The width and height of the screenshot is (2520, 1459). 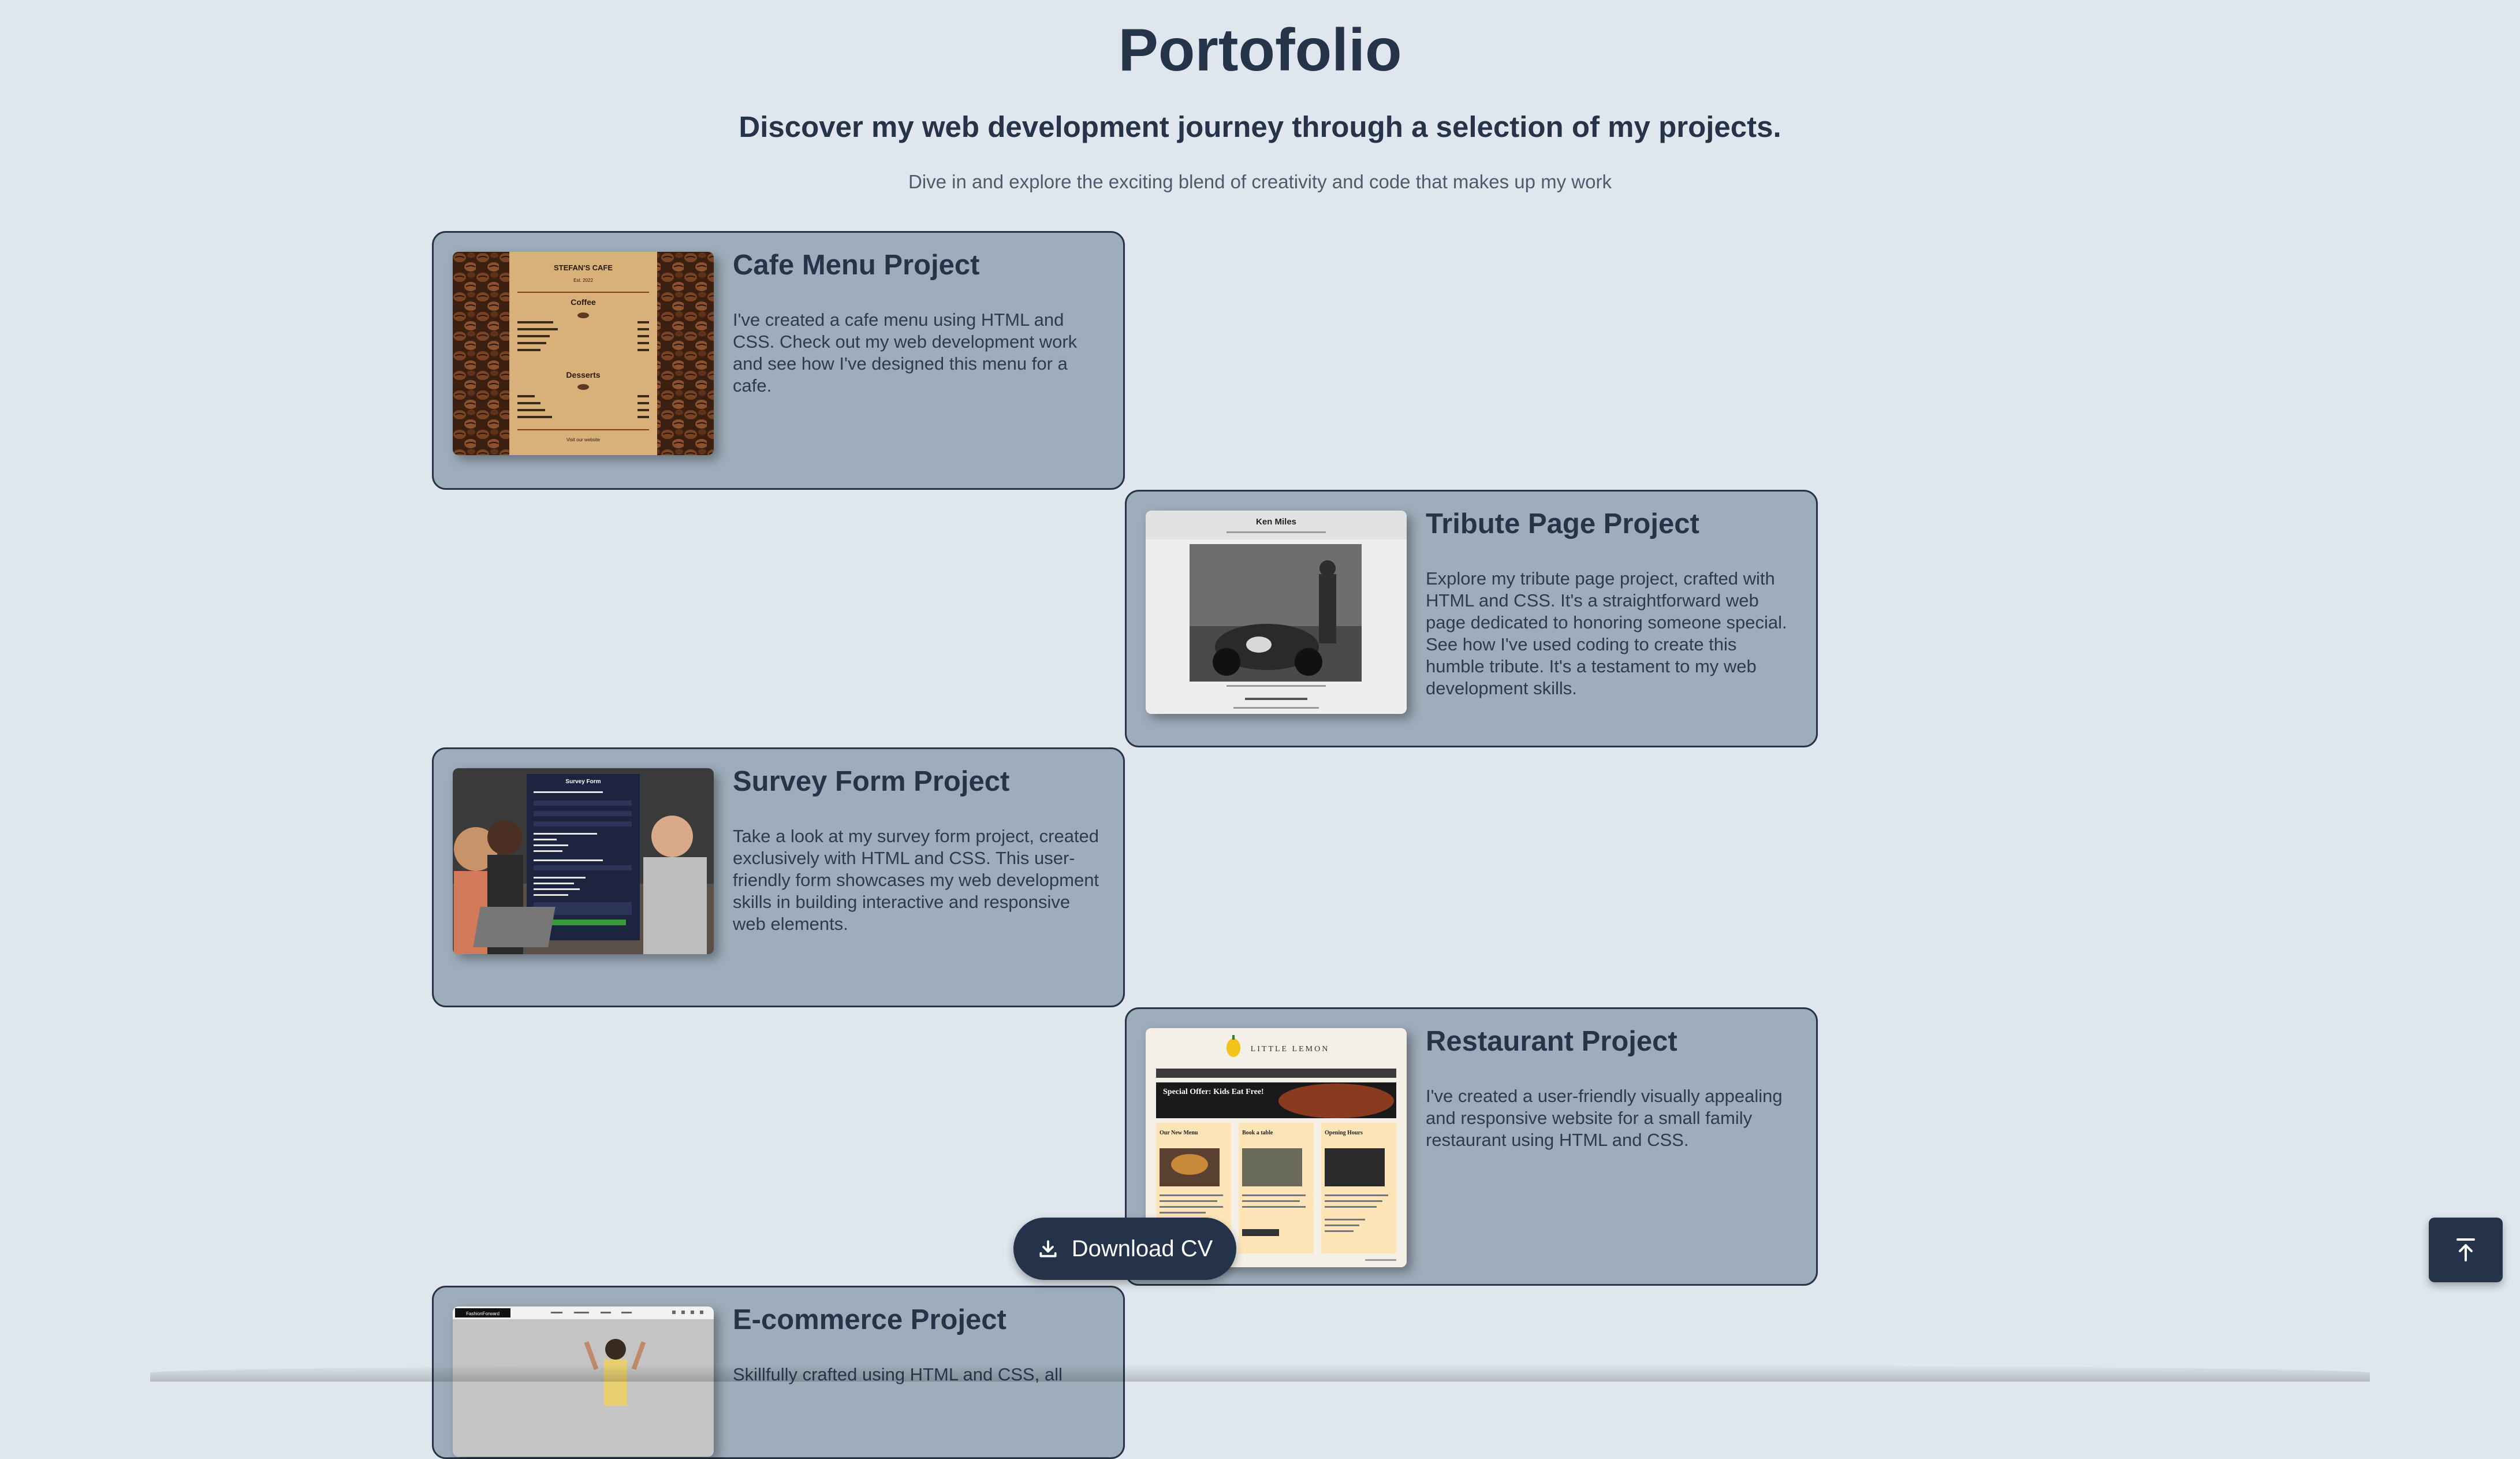 What do you see at coordinates (1260, 50) in the screenshot?
I see `page-title: Portofolio` at bounding box center [1260, 50].